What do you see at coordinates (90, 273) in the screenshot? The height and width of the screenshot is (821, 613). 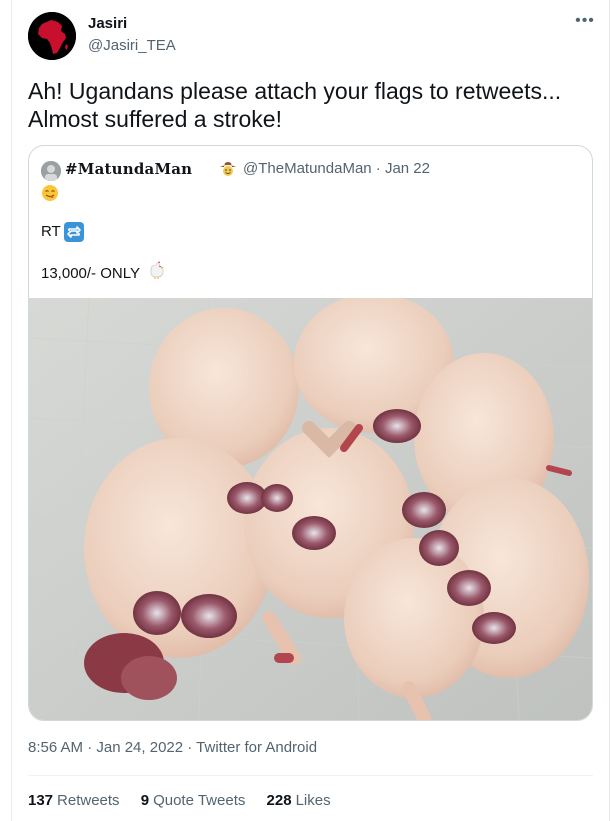 I see `quoted-price-text: 13,000/- ONLY` at bounding box center [90, 273].